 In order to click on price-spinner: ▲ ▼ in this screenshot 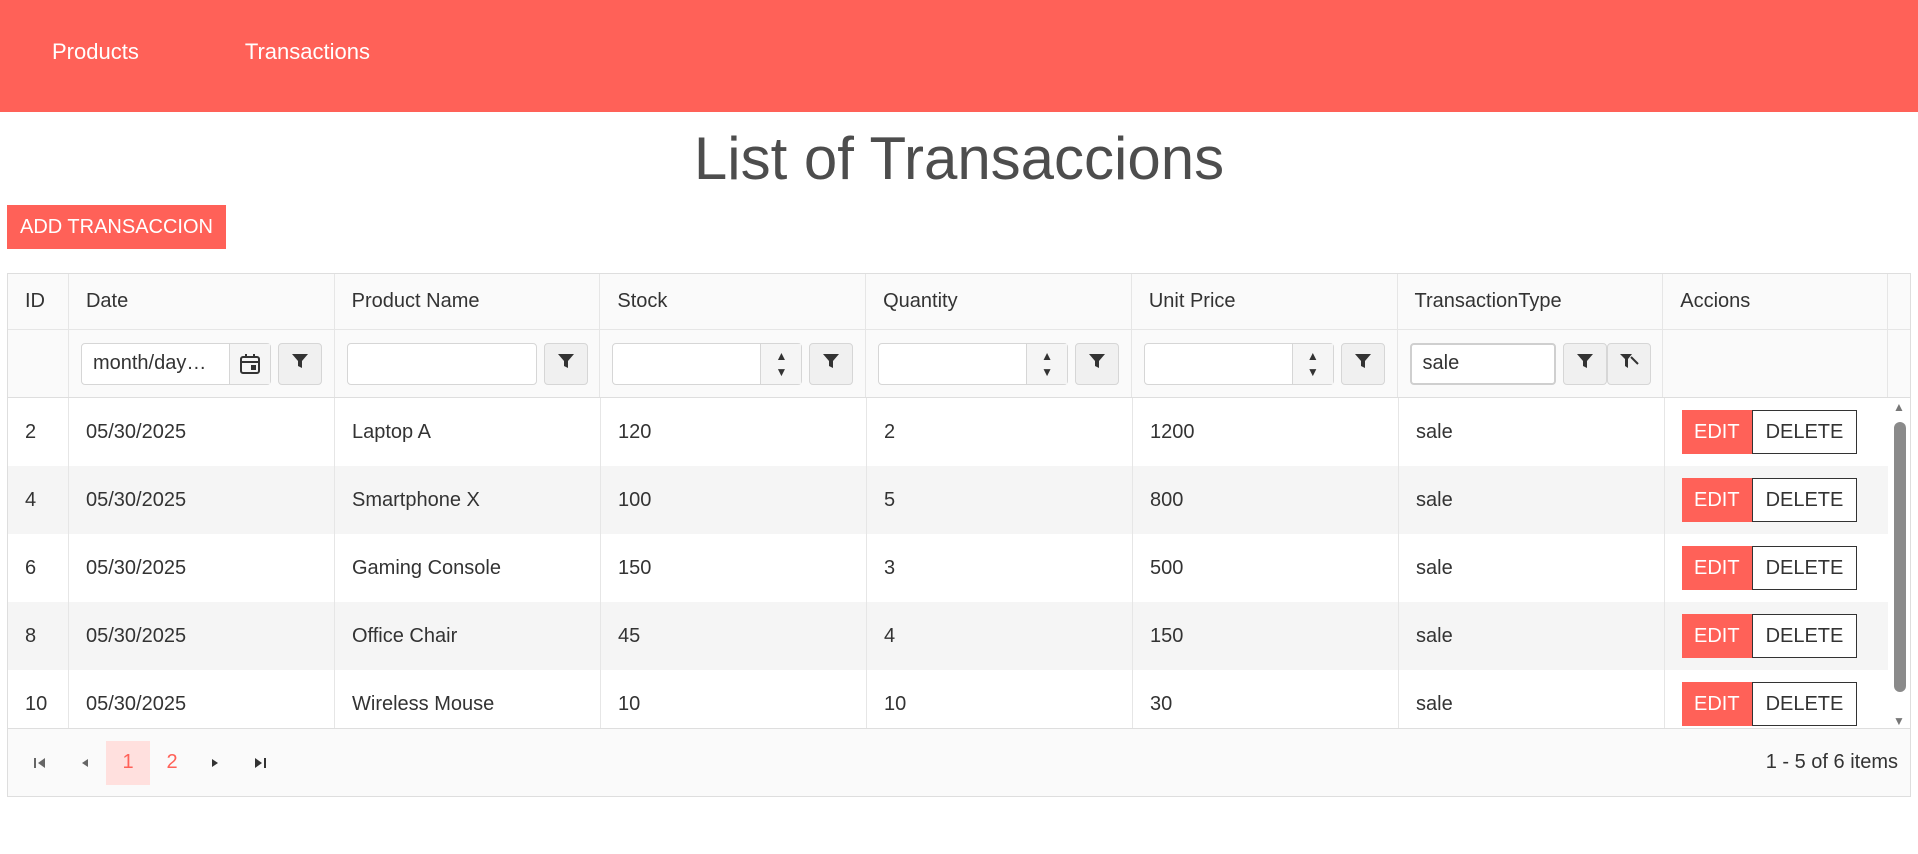, I will do `click(1312, 363)`.